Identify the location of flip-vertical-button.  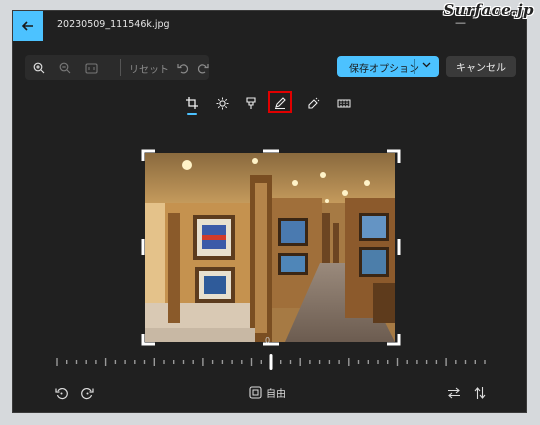
(480, 393).